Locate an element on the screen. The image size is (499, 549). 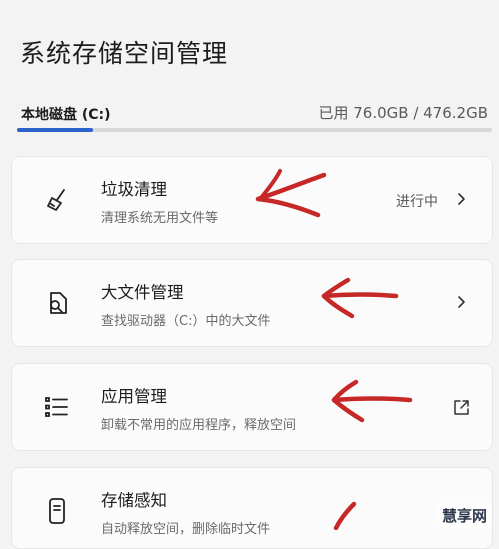
disk-usage-fill is located at coordinates (55, 130).